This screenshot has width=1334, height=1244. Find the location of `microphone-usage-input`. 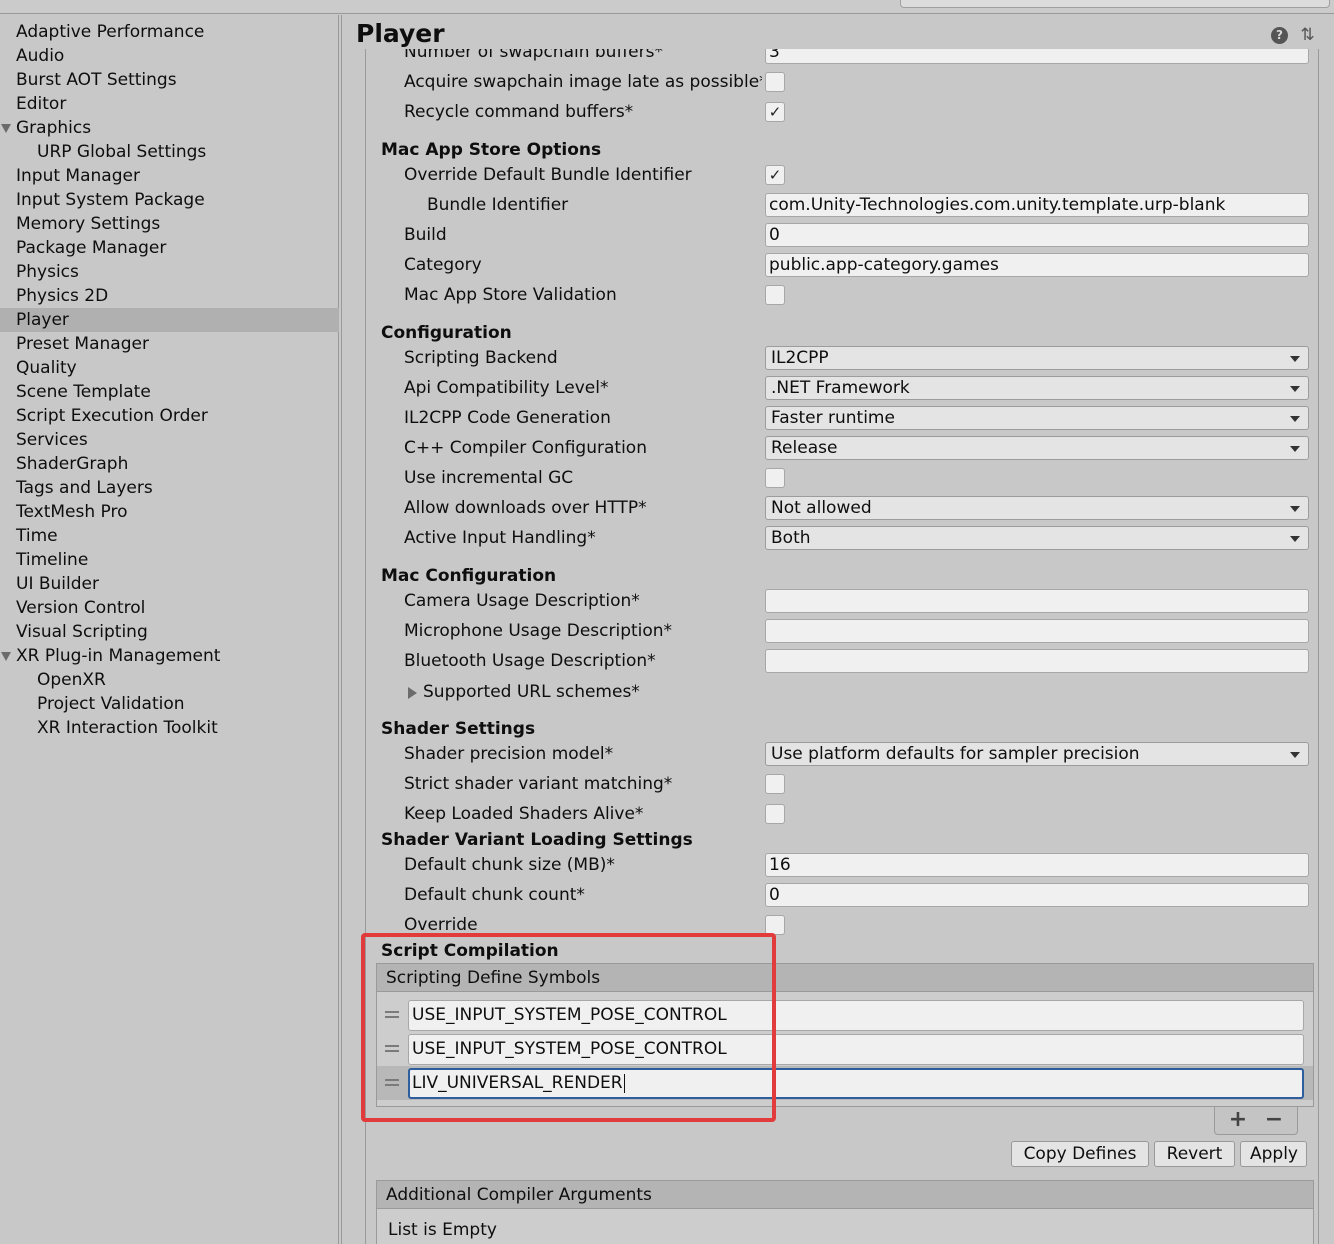

microphone-usage-input is located at coordinates (1037, 631).